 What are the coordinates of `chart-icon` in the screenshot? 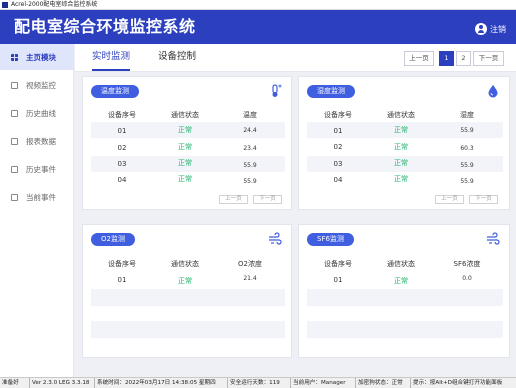 It's located at (14, 113).